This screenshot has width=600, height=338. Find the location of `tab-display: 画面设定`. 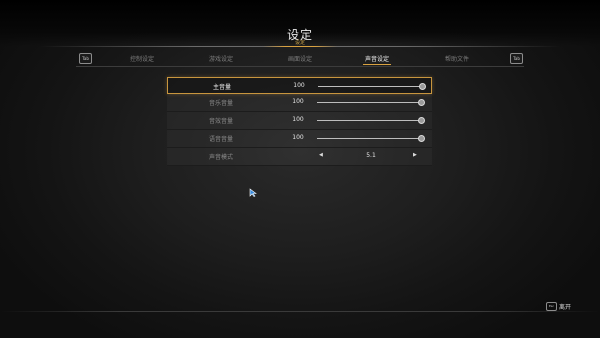

tab-display: 画面设定 is located at coordinates (300, 58).